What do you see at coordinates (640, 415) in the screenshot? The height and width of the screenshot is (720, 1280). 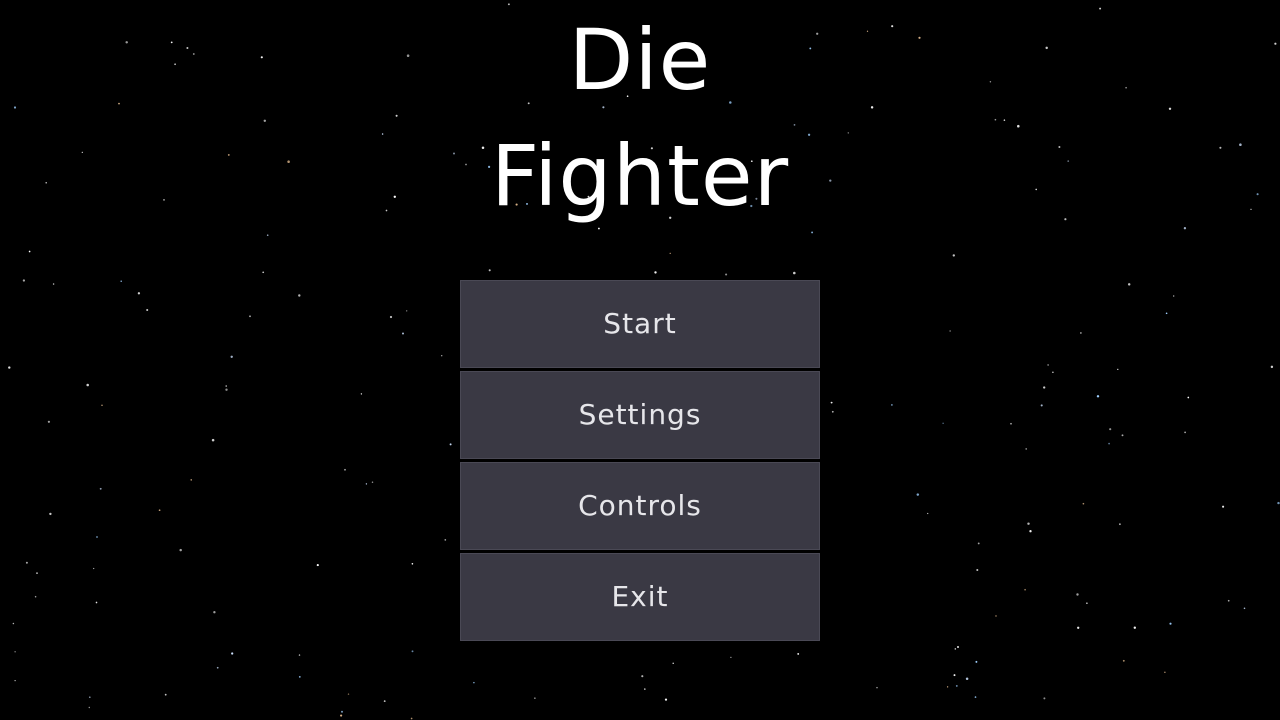 I see `settings-button: Settings` at bounding box center [640, 415].